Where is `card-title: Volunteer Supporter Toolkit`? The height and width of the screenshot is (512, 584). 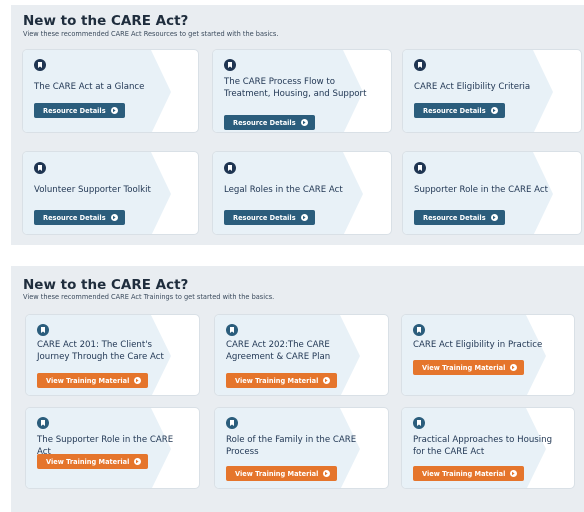 card-title: Volunteer Supporter Toolkit is located at coordinates (92, 190).